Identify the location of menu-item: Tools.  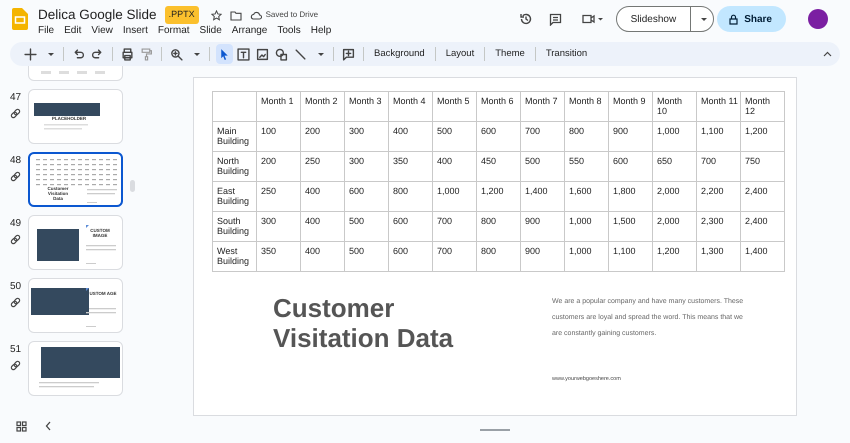
(289, 30).